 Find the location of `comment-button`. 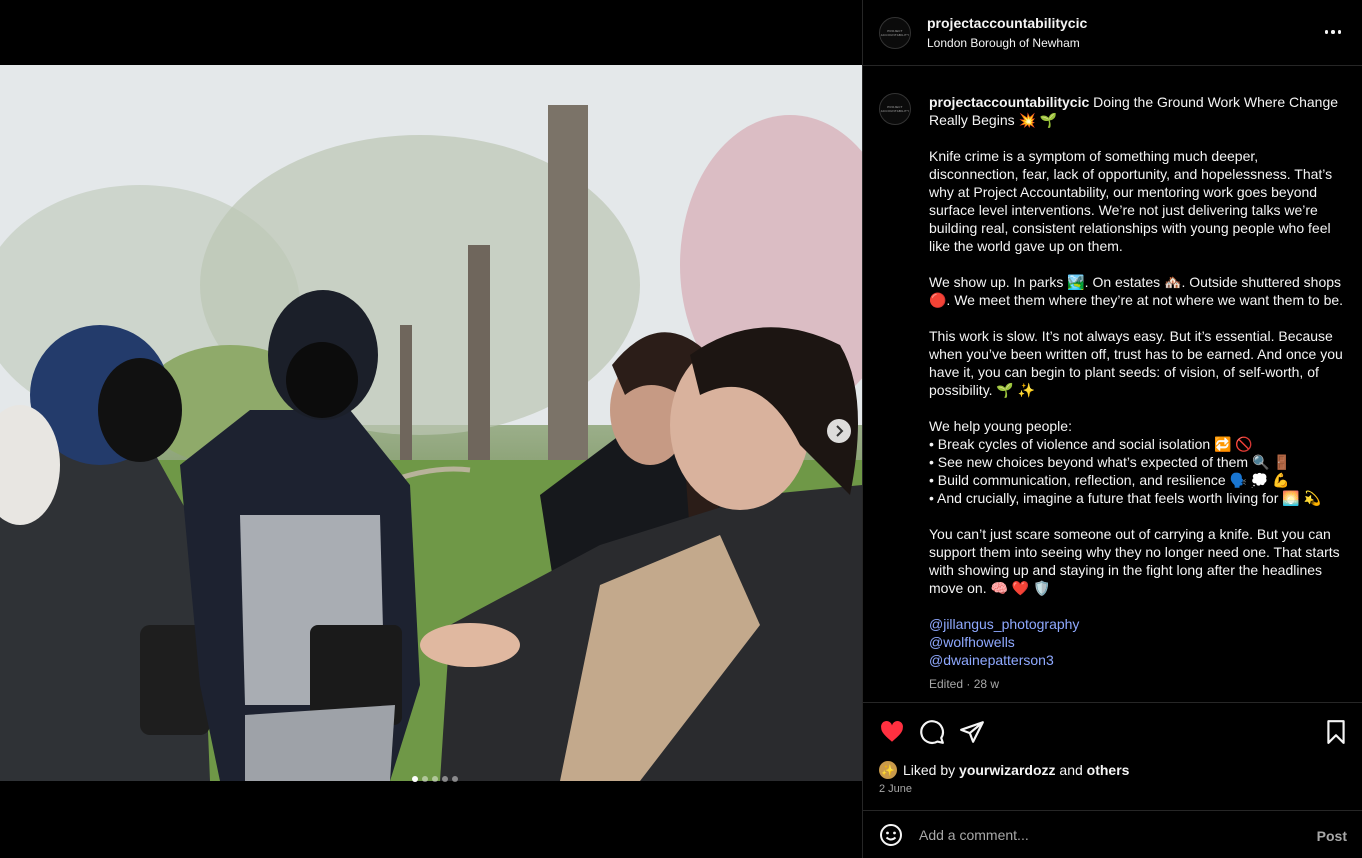

comment-button is located at coordinates (932, 732).